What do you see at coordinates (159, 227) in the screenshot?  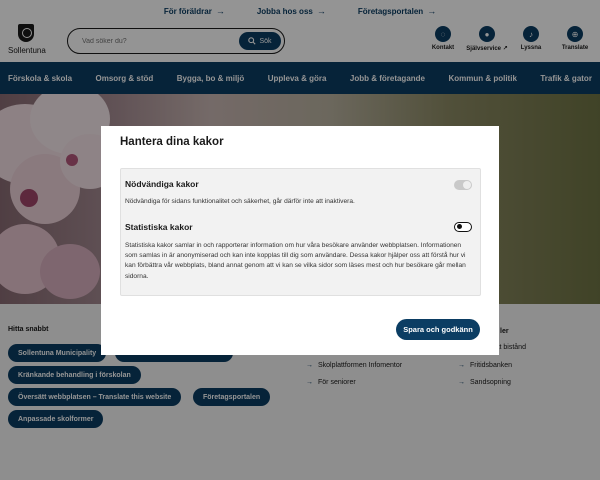 I see `statistics-cookies-title: Statistiska kakor` at bounding box center [159, 227].